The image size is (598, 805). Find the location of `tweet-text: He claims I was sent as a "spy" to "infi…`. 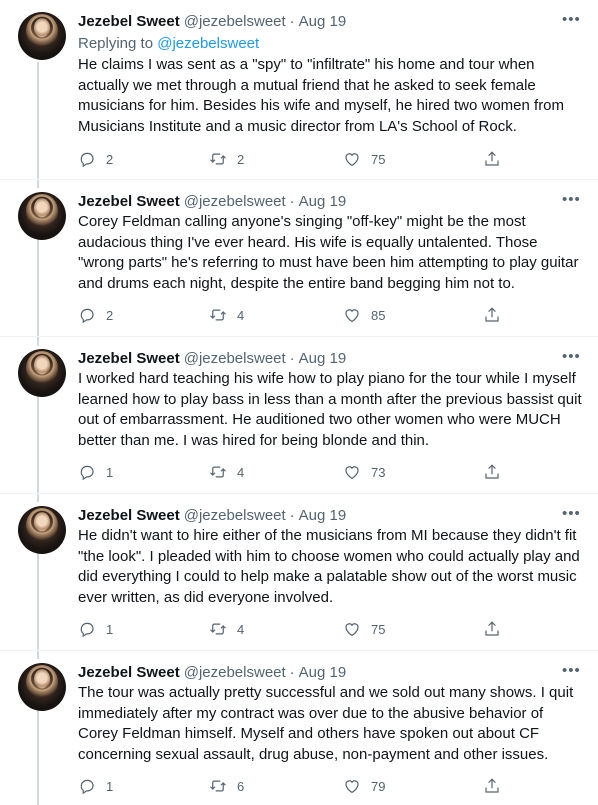

tweet-text: He claims I was sent as a "spy" to "infi… is located at coordinates (321, 95).